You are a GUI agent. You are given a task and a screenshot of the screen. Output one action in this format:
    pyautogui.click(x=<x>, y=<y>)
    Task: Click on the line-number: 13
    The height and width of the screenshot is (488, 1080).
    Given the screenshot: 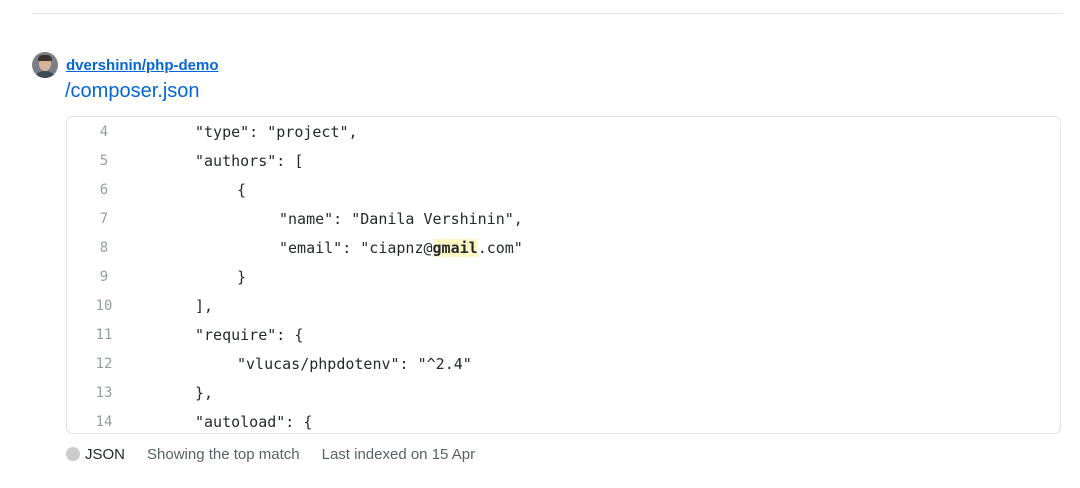 What is the action you would take?
    pyautogui.click(x=104, y=392)
    